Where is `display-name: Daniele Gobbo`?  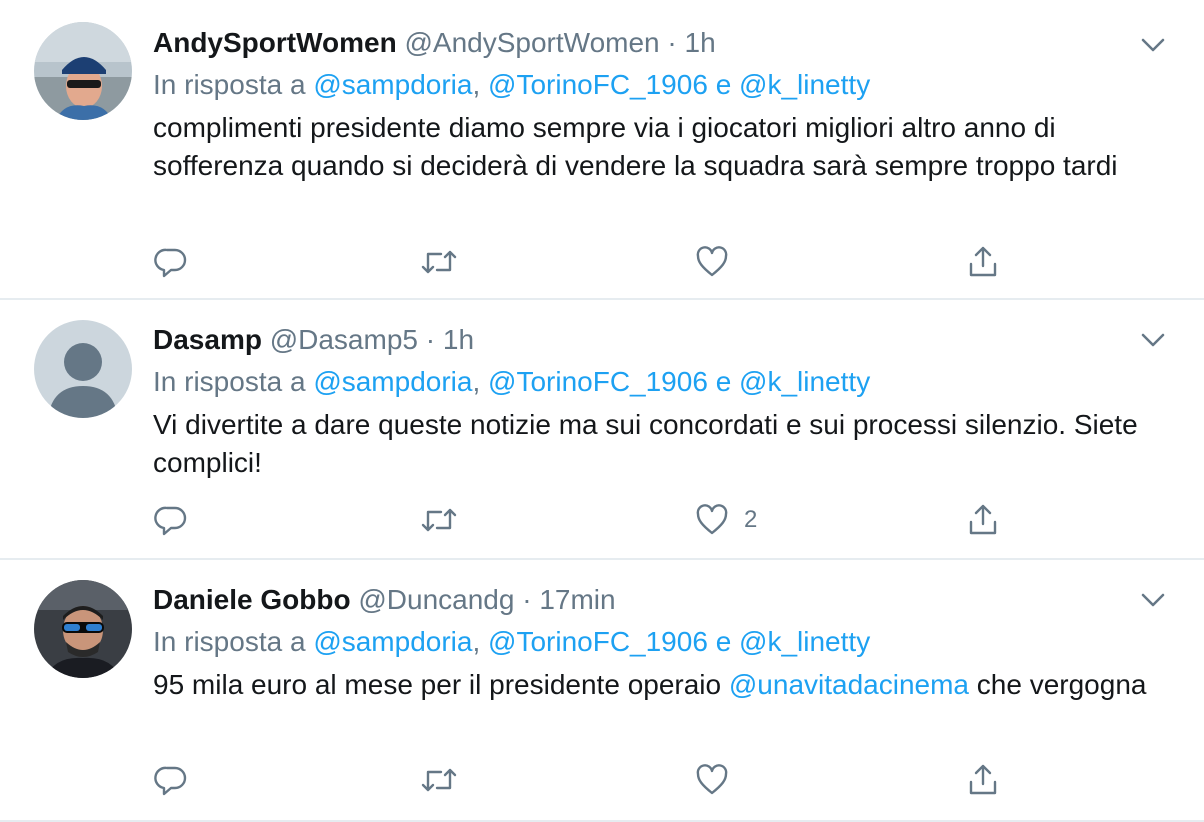
display-name: Daniele Gobbo is located at coordinates (252, 599).